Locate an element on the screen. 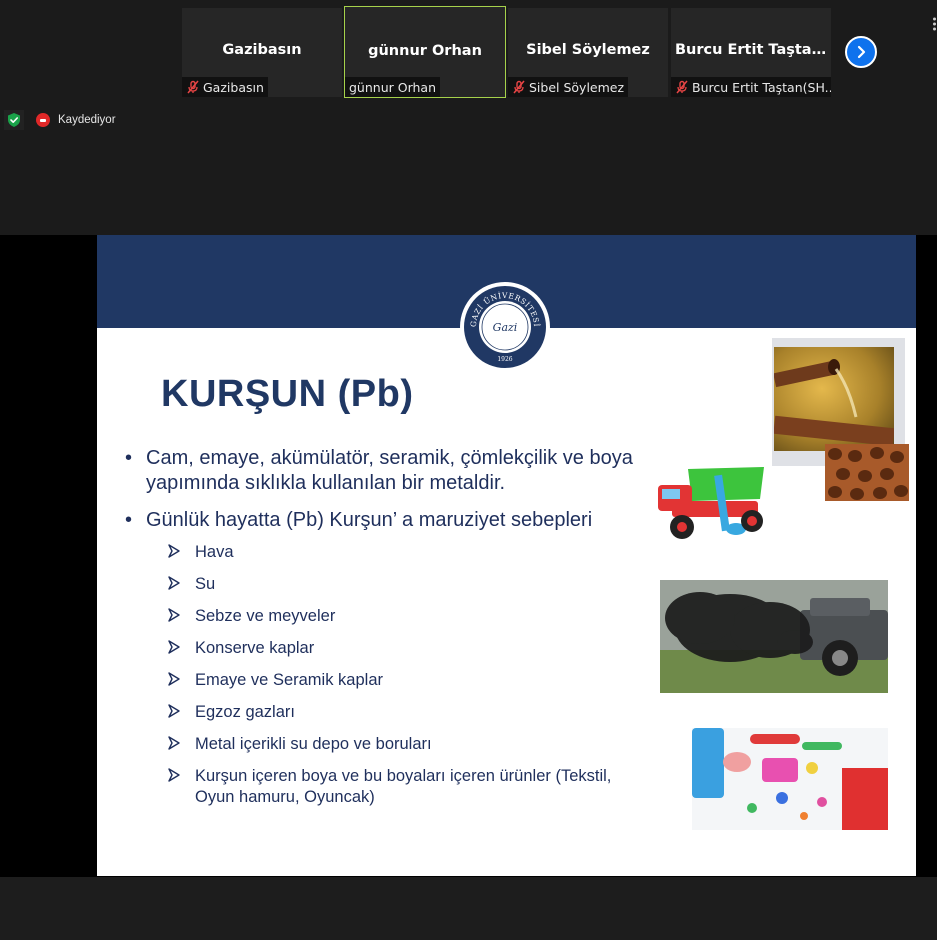  more-vertical-icon is located at coordinates (934, 24).